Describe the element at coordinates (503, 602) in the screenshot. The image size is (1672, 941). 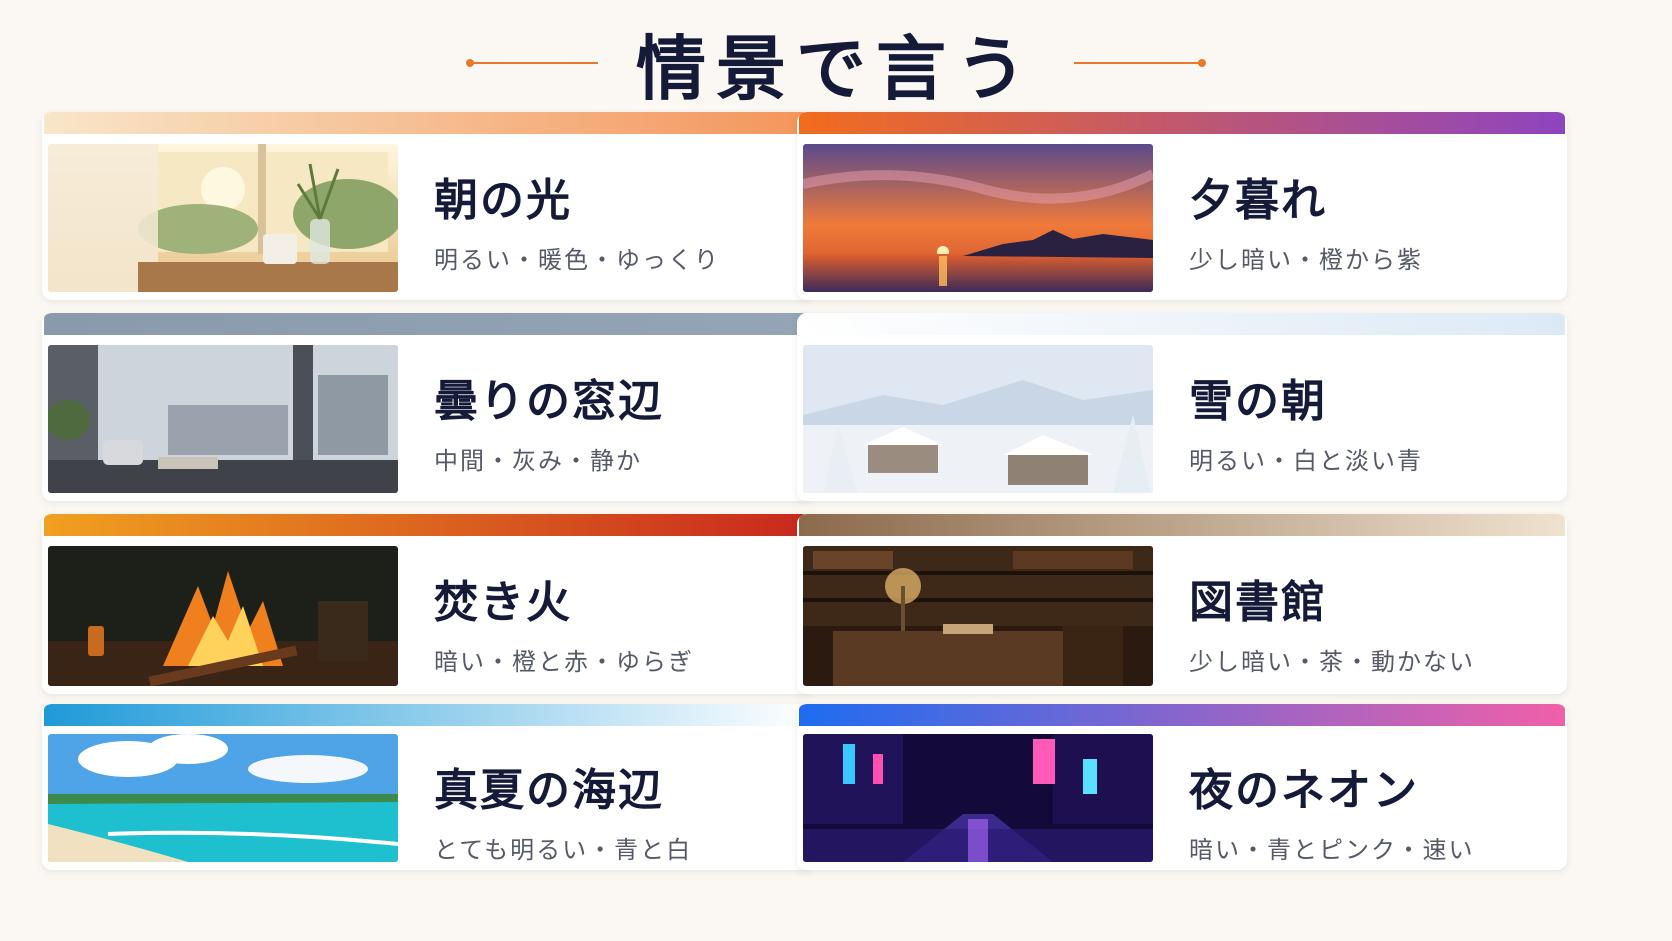
I see `scene-title: 焚き火` at that location.